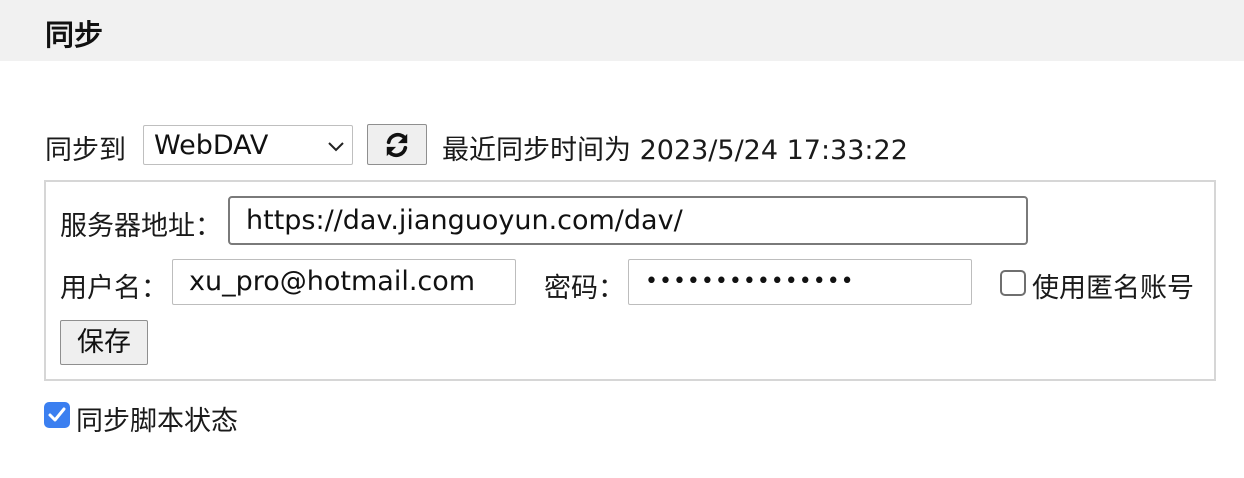 This screenshot has height=478, width=1244. Describe the element at coordinates (157, 418) in the screenshot. I see `sync-script-state-label: 同步脚本状态` at that location.